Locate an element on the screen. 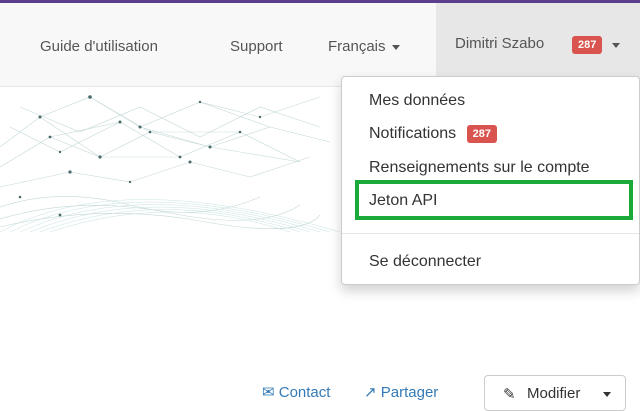 Image resolution: width=640 pixels, height=411 pixels. user-menu-toggle: Dimitri Szabo 287 is located at coordinates (538, 45).